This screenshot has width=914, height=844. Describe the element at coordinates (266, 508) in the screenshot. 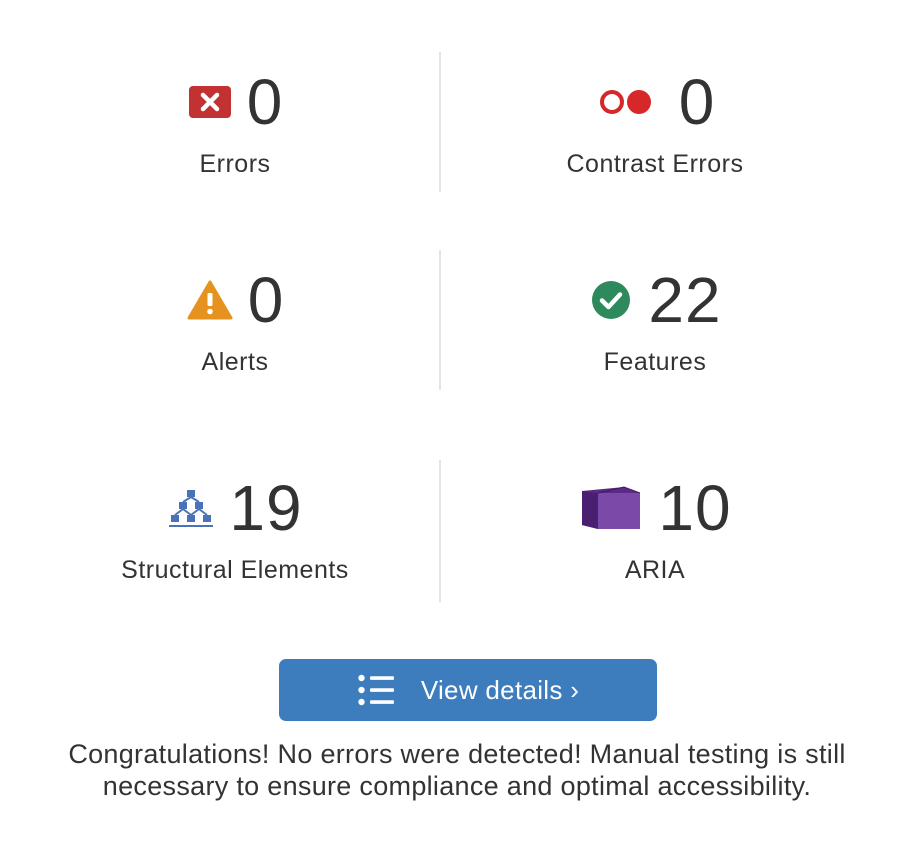

I see `structural-elements-count: 19` at that location.